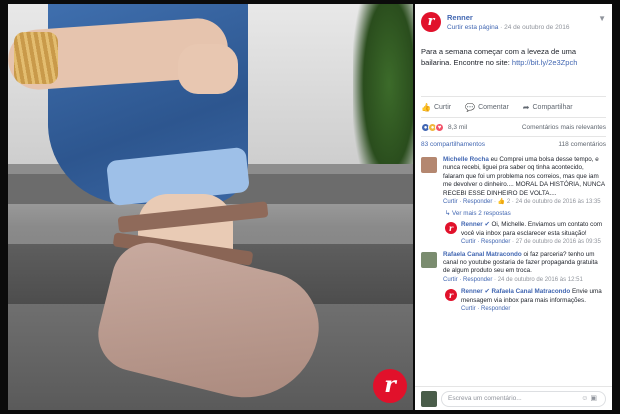 The image size is (620, 414). Describe the element at coordinates (472, 27) in the screenshot. I see `like-page-link: Curtir esta página` at that location.